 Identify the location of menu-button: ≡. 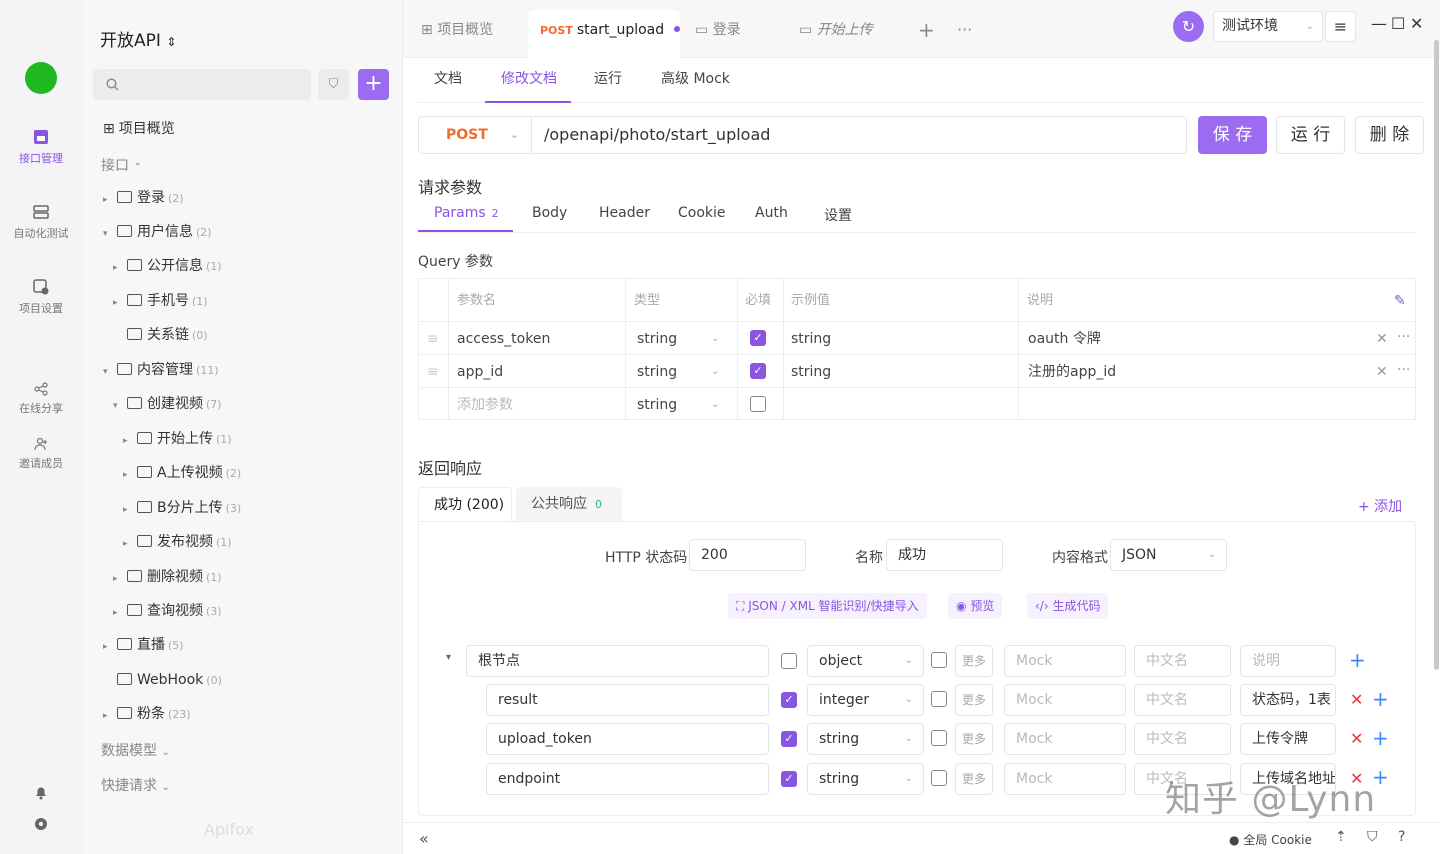
(1340, 26).